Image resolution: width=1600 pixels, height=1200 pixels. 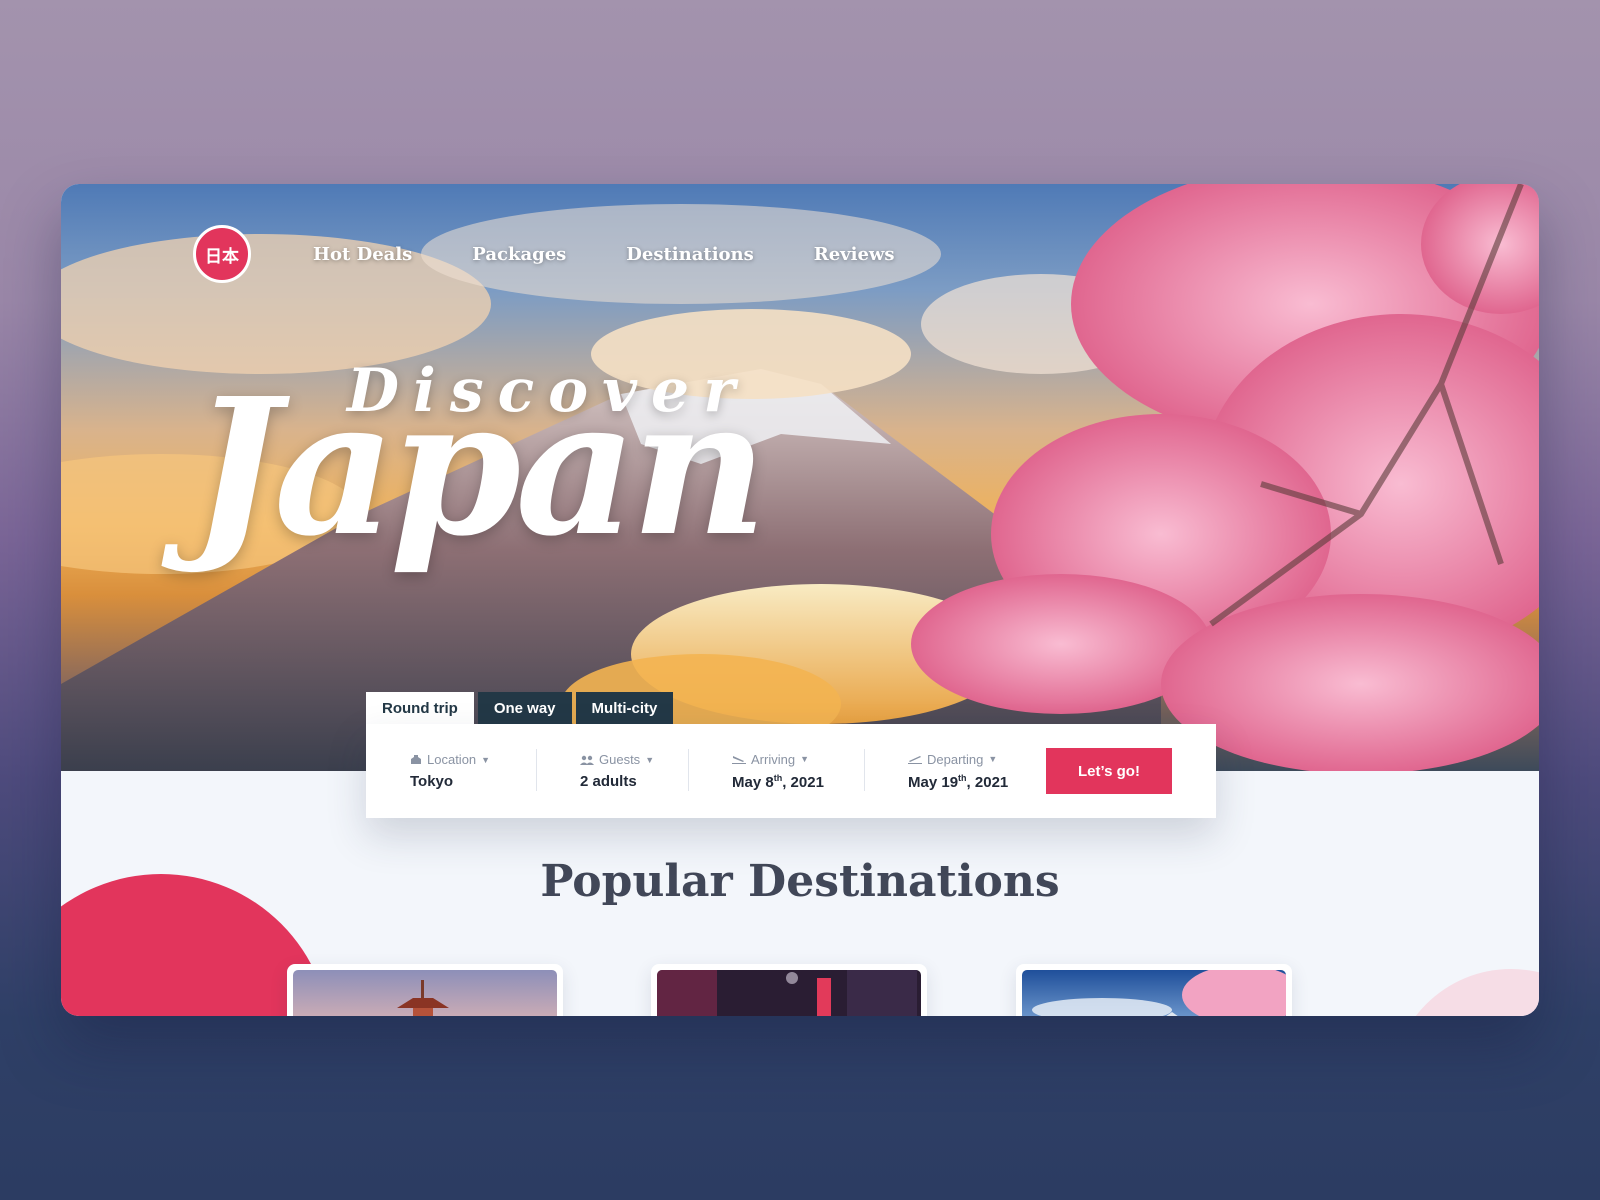 What do you see at coordinates (958, 781) in the screenshot?
I see `departing-value: May 19th, 2021` at bounding box center [958, 781].